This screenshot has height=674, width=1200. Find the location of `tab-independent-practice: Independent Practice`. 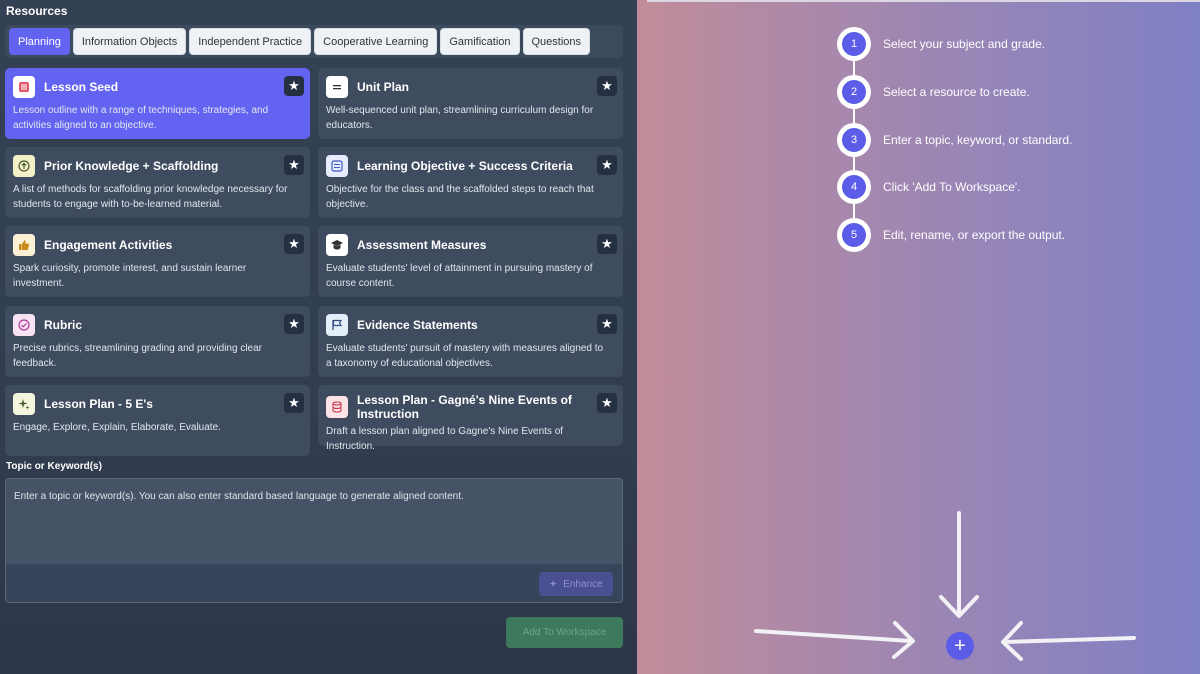

tab-independent-practice: Independent Practice is located at coordinates (250, 41).